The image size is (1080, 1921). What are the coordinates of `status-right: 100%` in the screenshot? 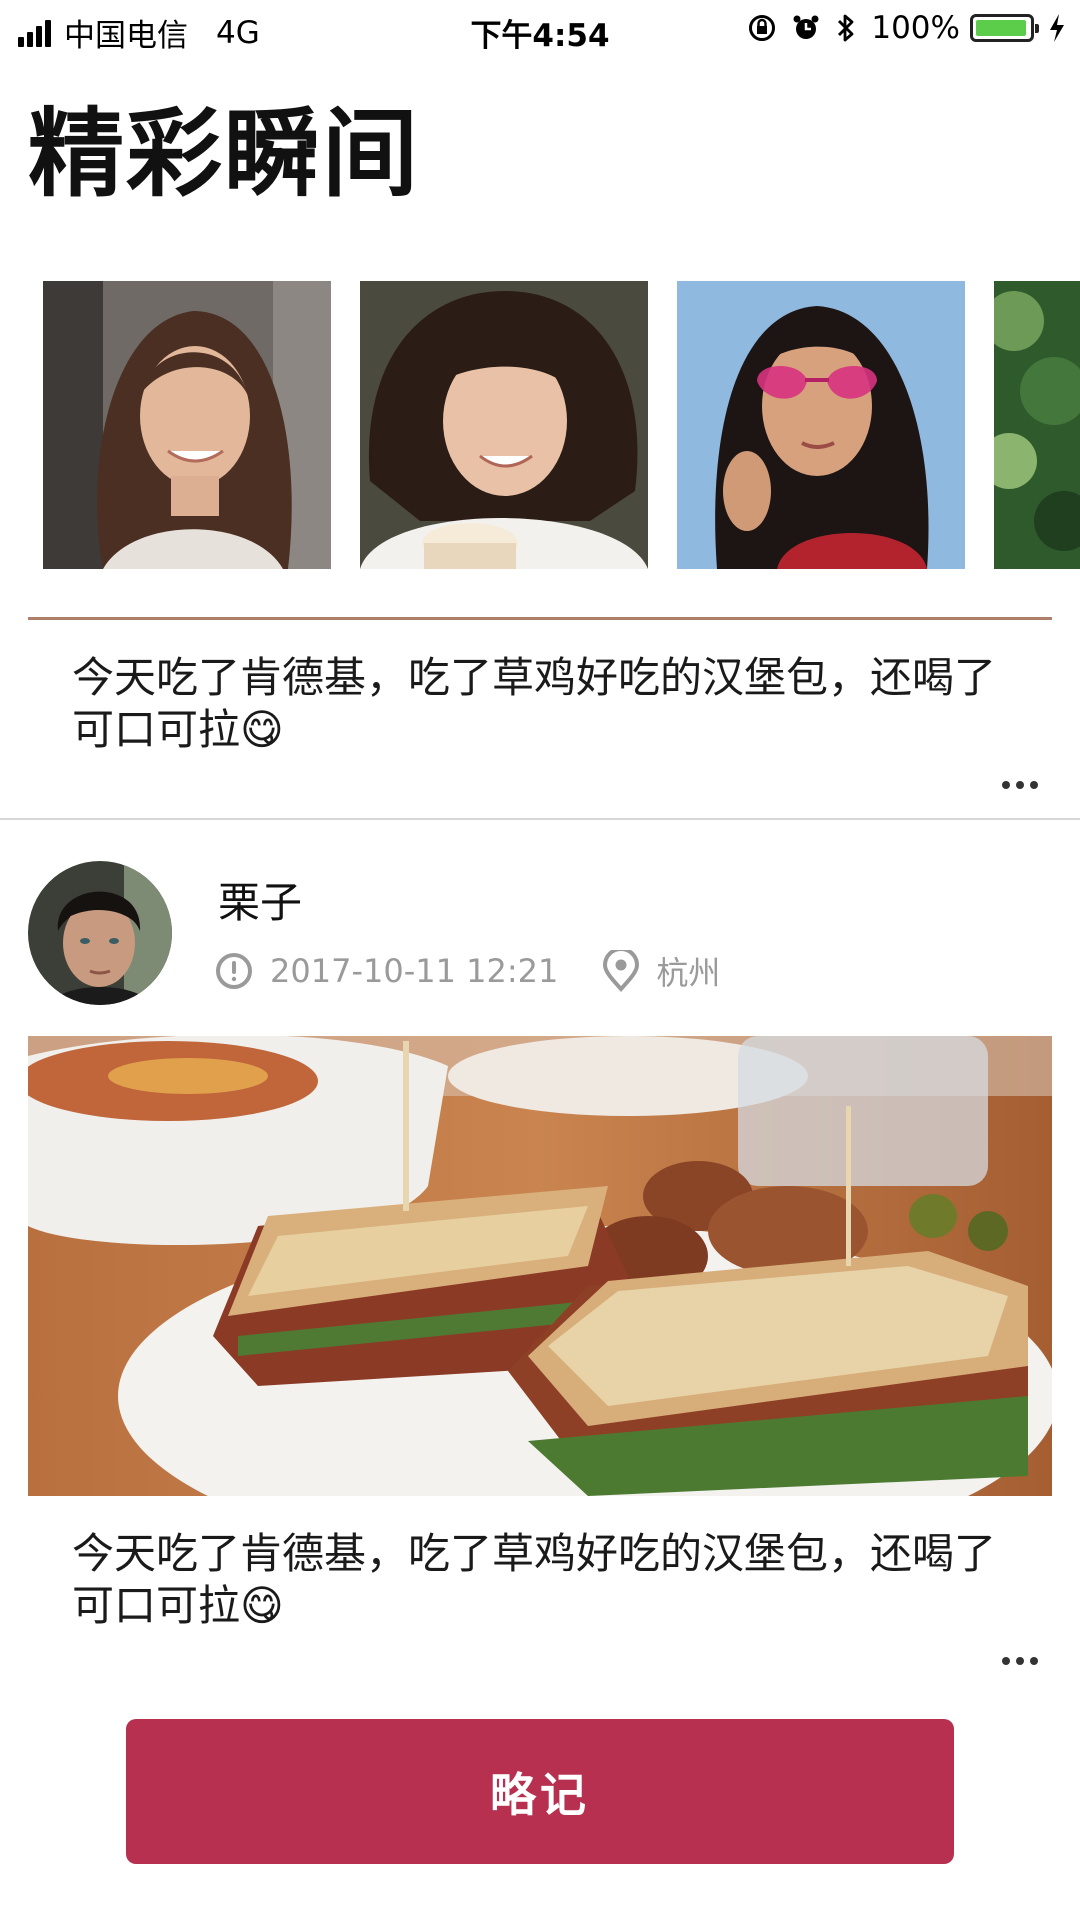 It's located at (899, 28).